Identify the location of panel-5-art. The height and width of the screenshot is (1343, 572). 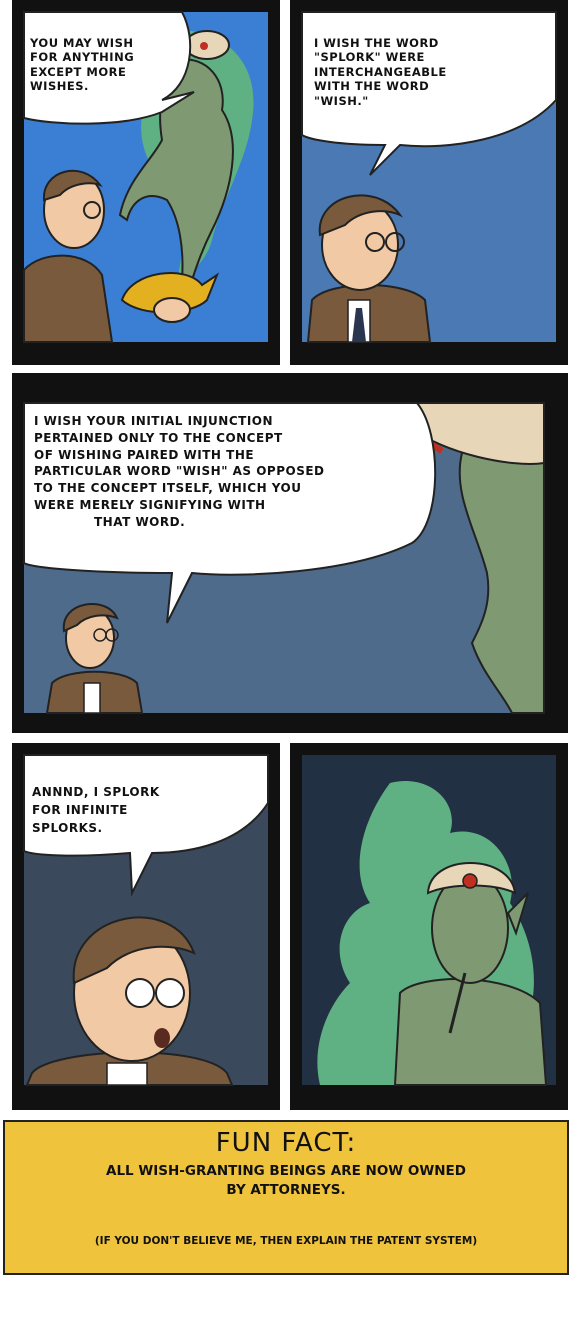
(429, 920).